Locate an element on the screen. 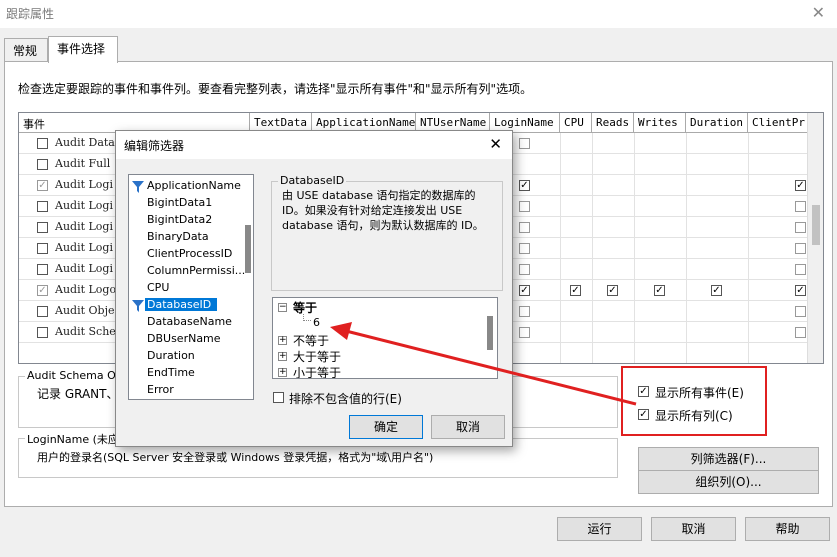  scroll-thumb is located at coordinates (816, 225).